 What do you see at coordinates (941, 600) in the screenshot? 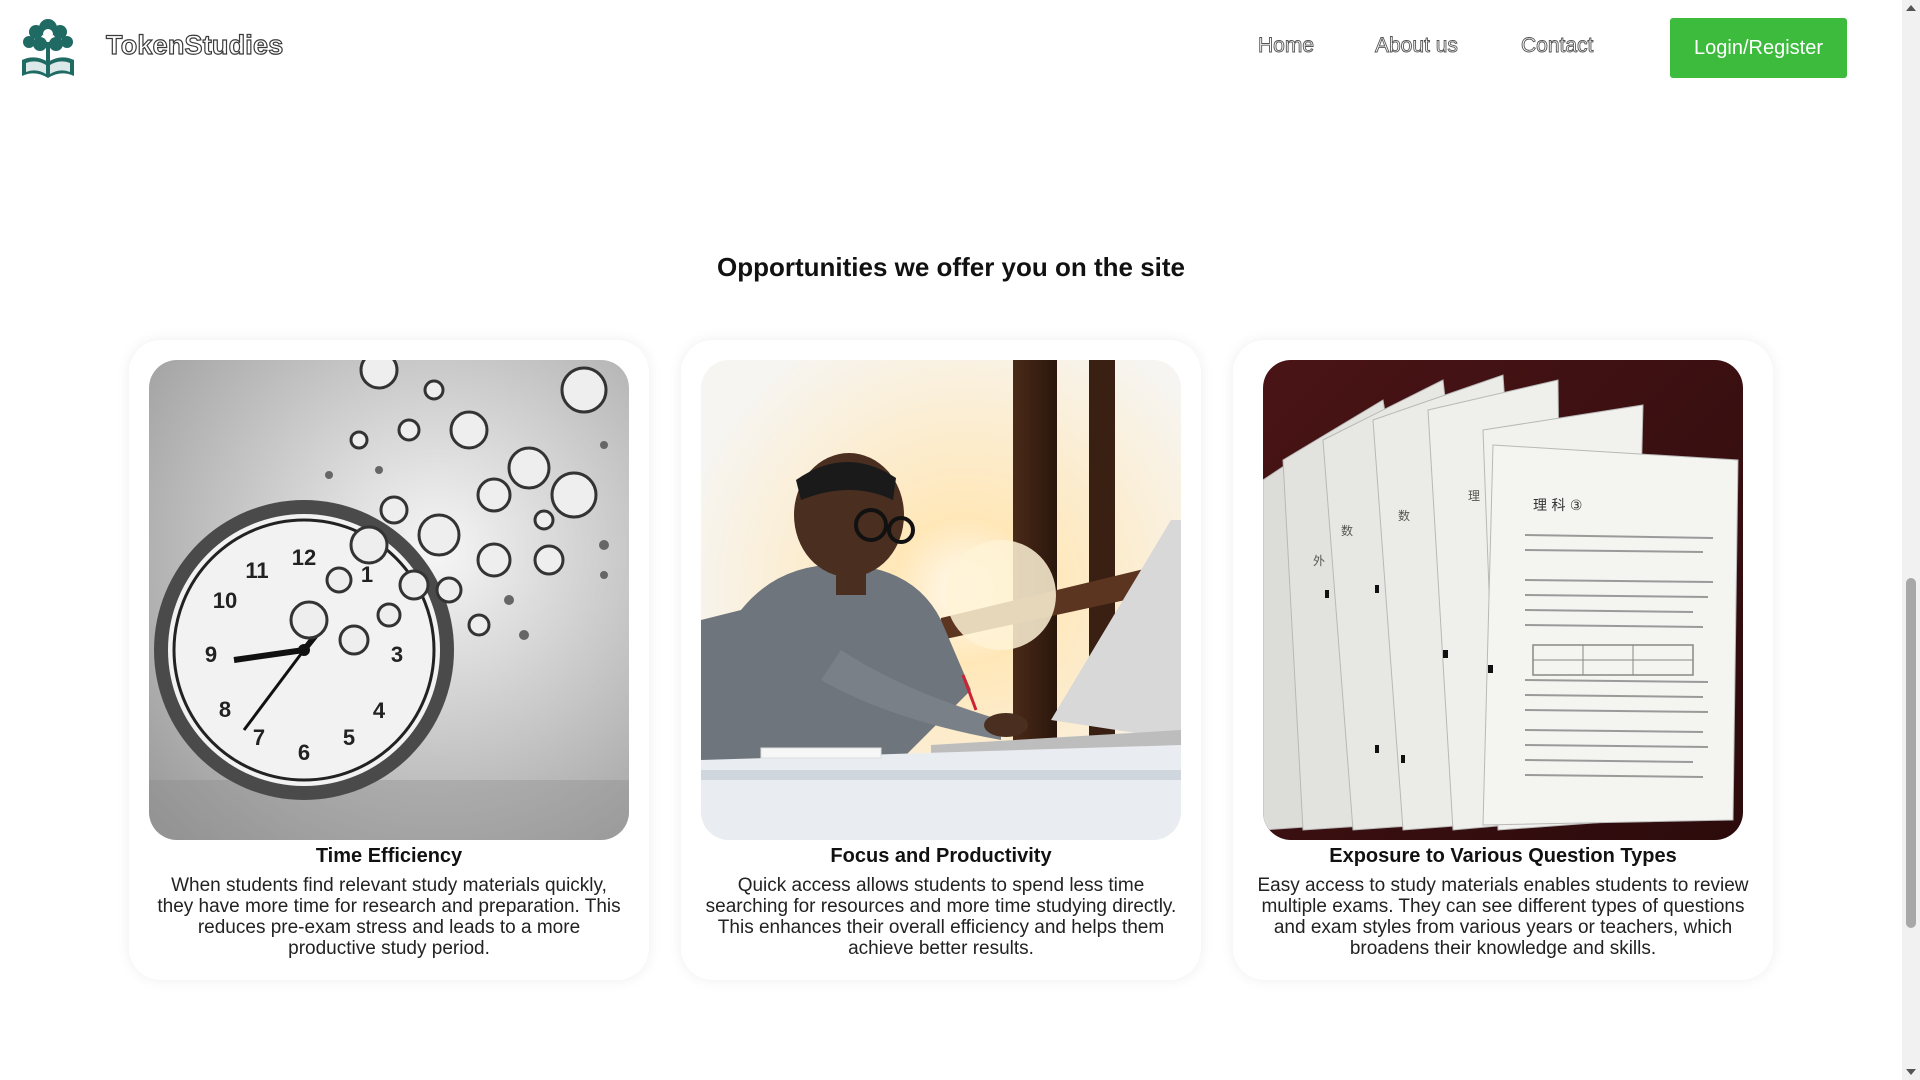
I see `student-laptop-image` at bounding box center [941, 600].